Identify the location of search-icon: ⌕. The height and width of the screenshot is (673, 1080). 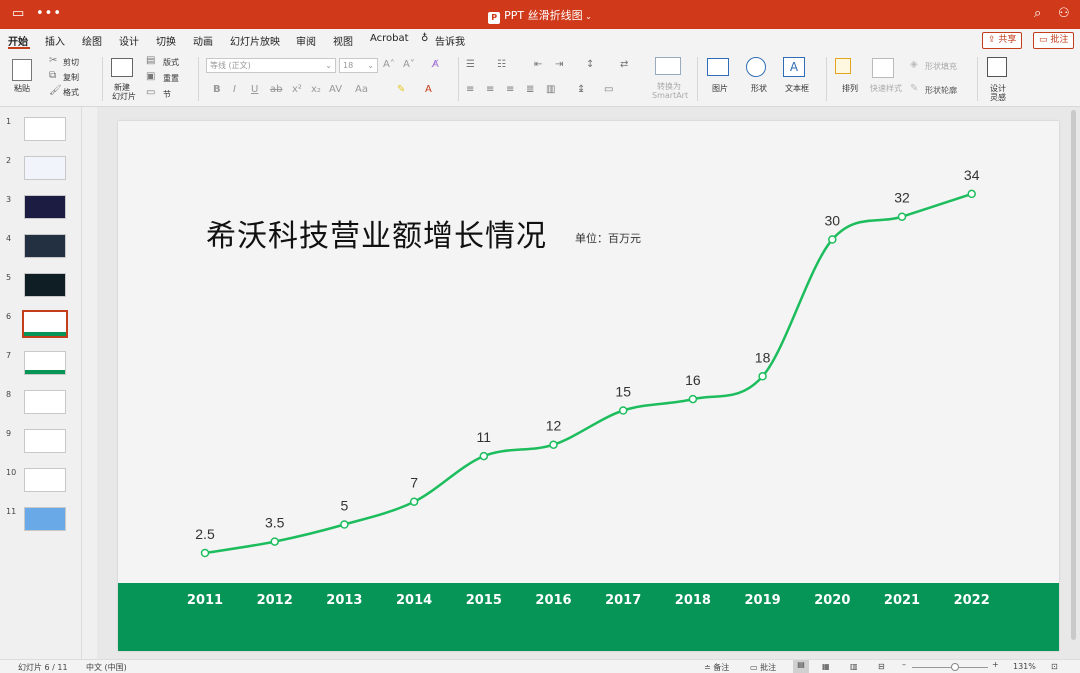
(1037, 13).